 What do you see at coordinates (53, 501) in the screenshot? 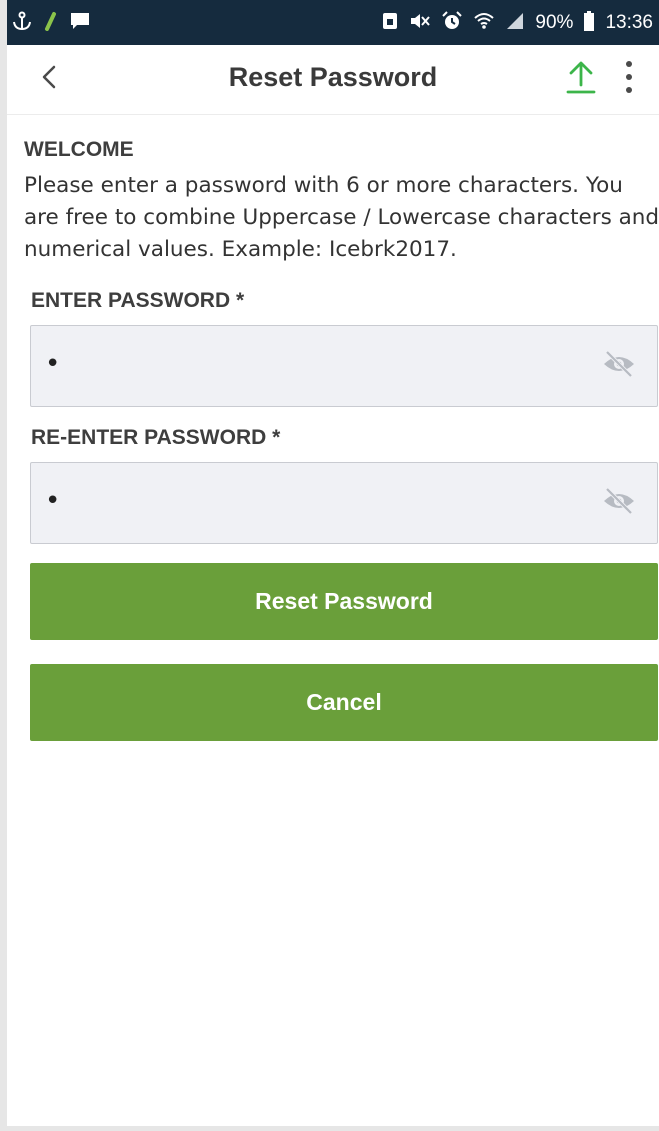
I see `confirm-password-value: •` at bounding box center [53, 501].